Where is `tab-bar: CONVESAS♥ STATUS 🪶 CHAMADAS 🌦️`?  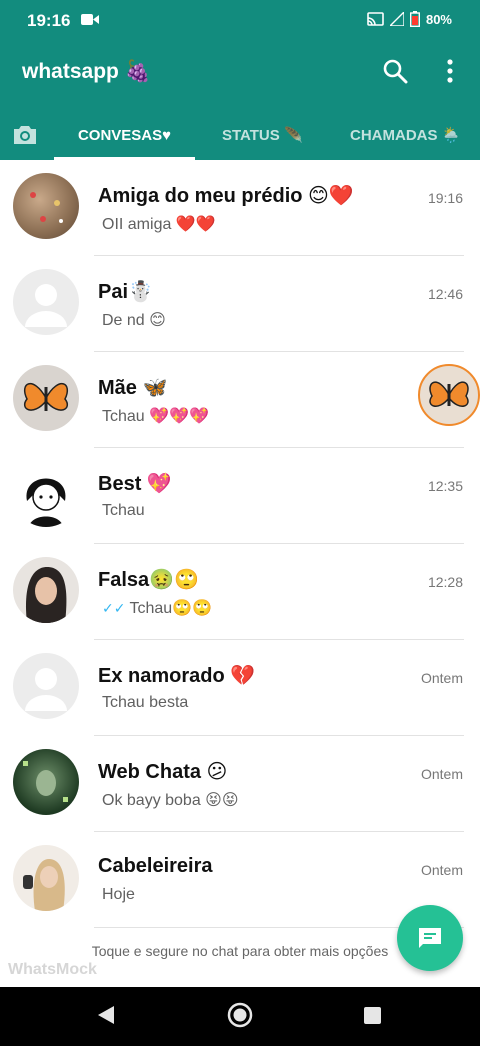 tab-bar: CONVESAS♥ STATUS 🪶 CHAMADAS 🌦️ is located at coordinates (240, 135).